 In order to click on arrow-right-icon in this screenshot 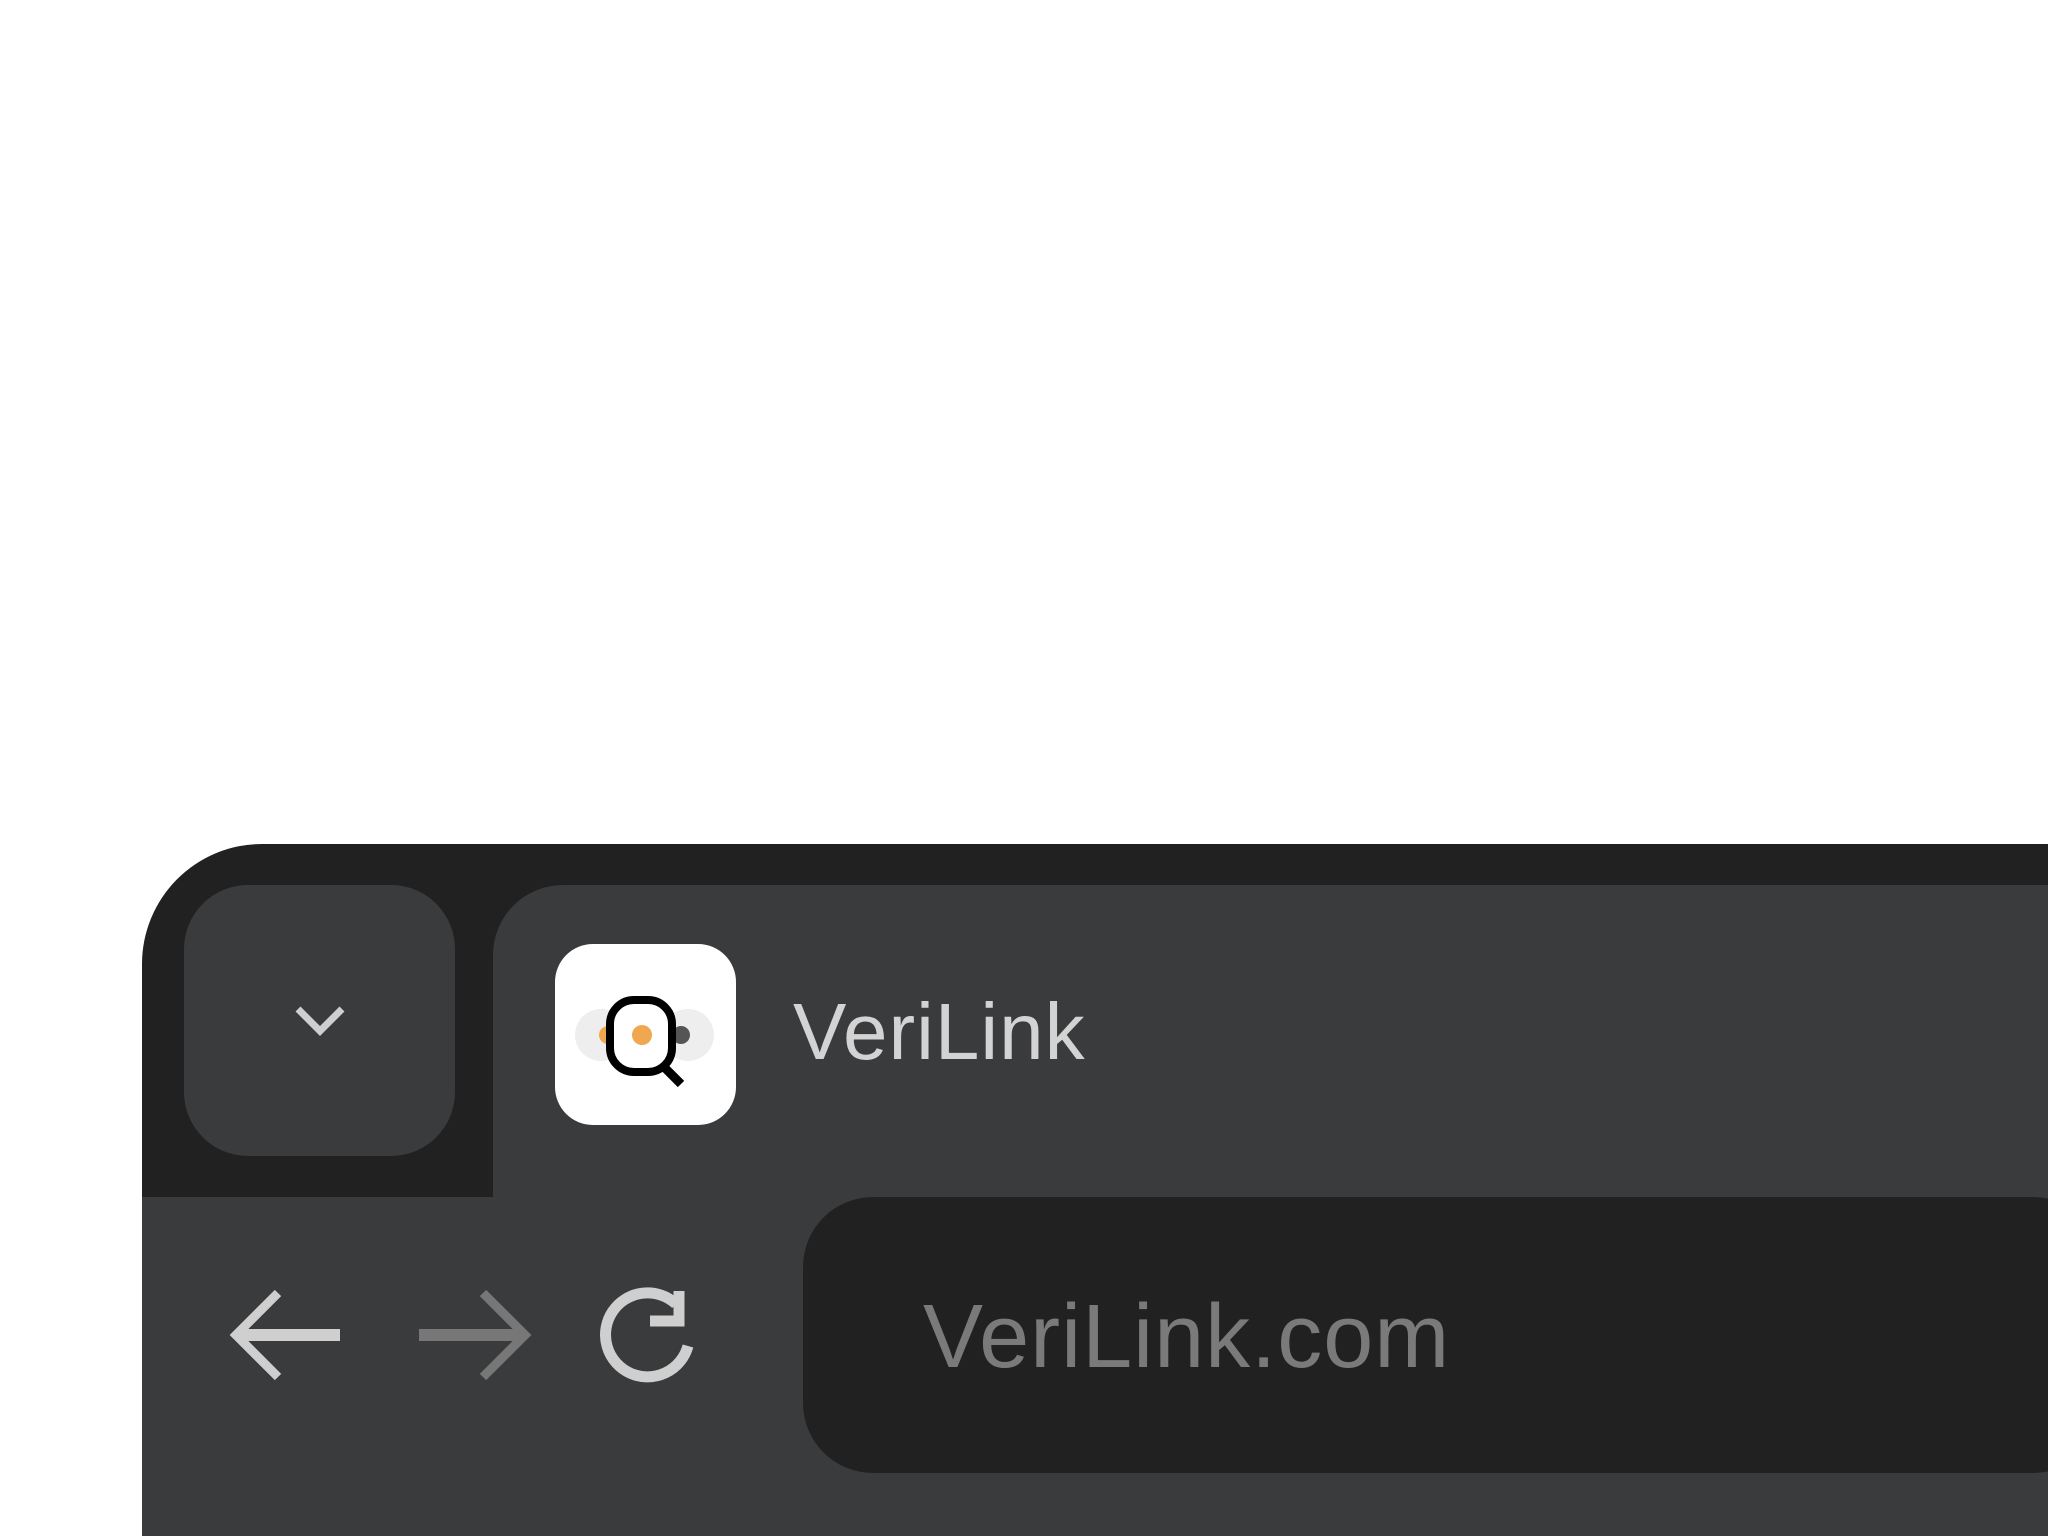, I will do `click(475, 1335)`.